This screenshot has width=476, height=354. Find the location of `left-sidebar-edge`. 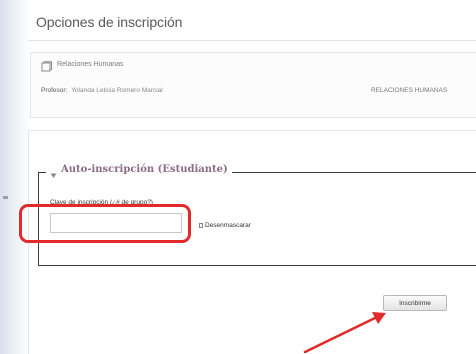

left-sidebar-edge is located at coordinates (15, 177).